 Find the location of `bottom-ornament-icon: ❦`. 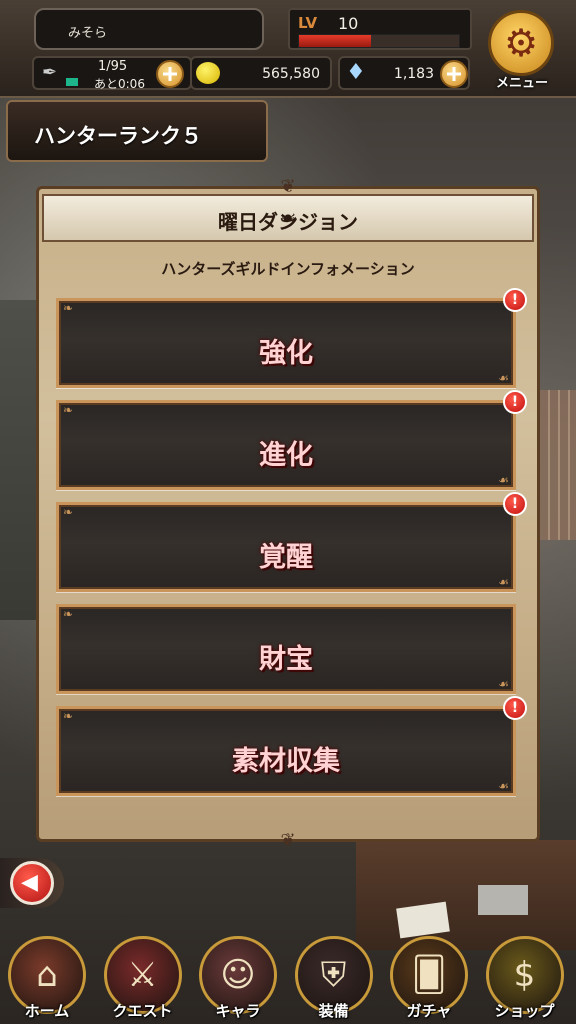

bottom-ornament-icon: ❦ is located at coordinates (288, 840).